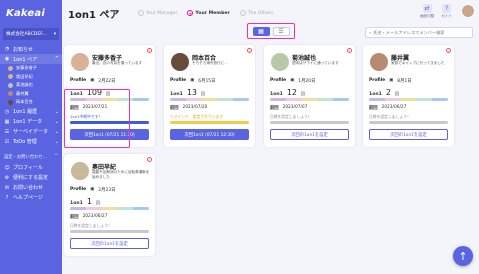  I want to click on sidebar-item-todo: ☑ ToDo 管理 ⌄, so click(31, 142).